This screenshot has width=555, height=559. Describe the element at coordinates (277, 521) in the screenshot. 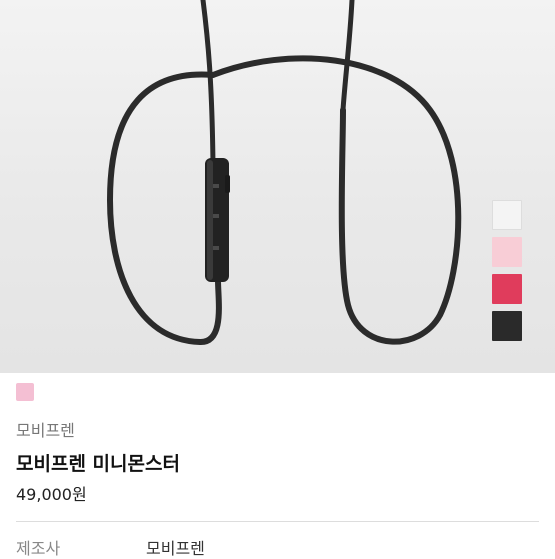

I see `divider` at that location.